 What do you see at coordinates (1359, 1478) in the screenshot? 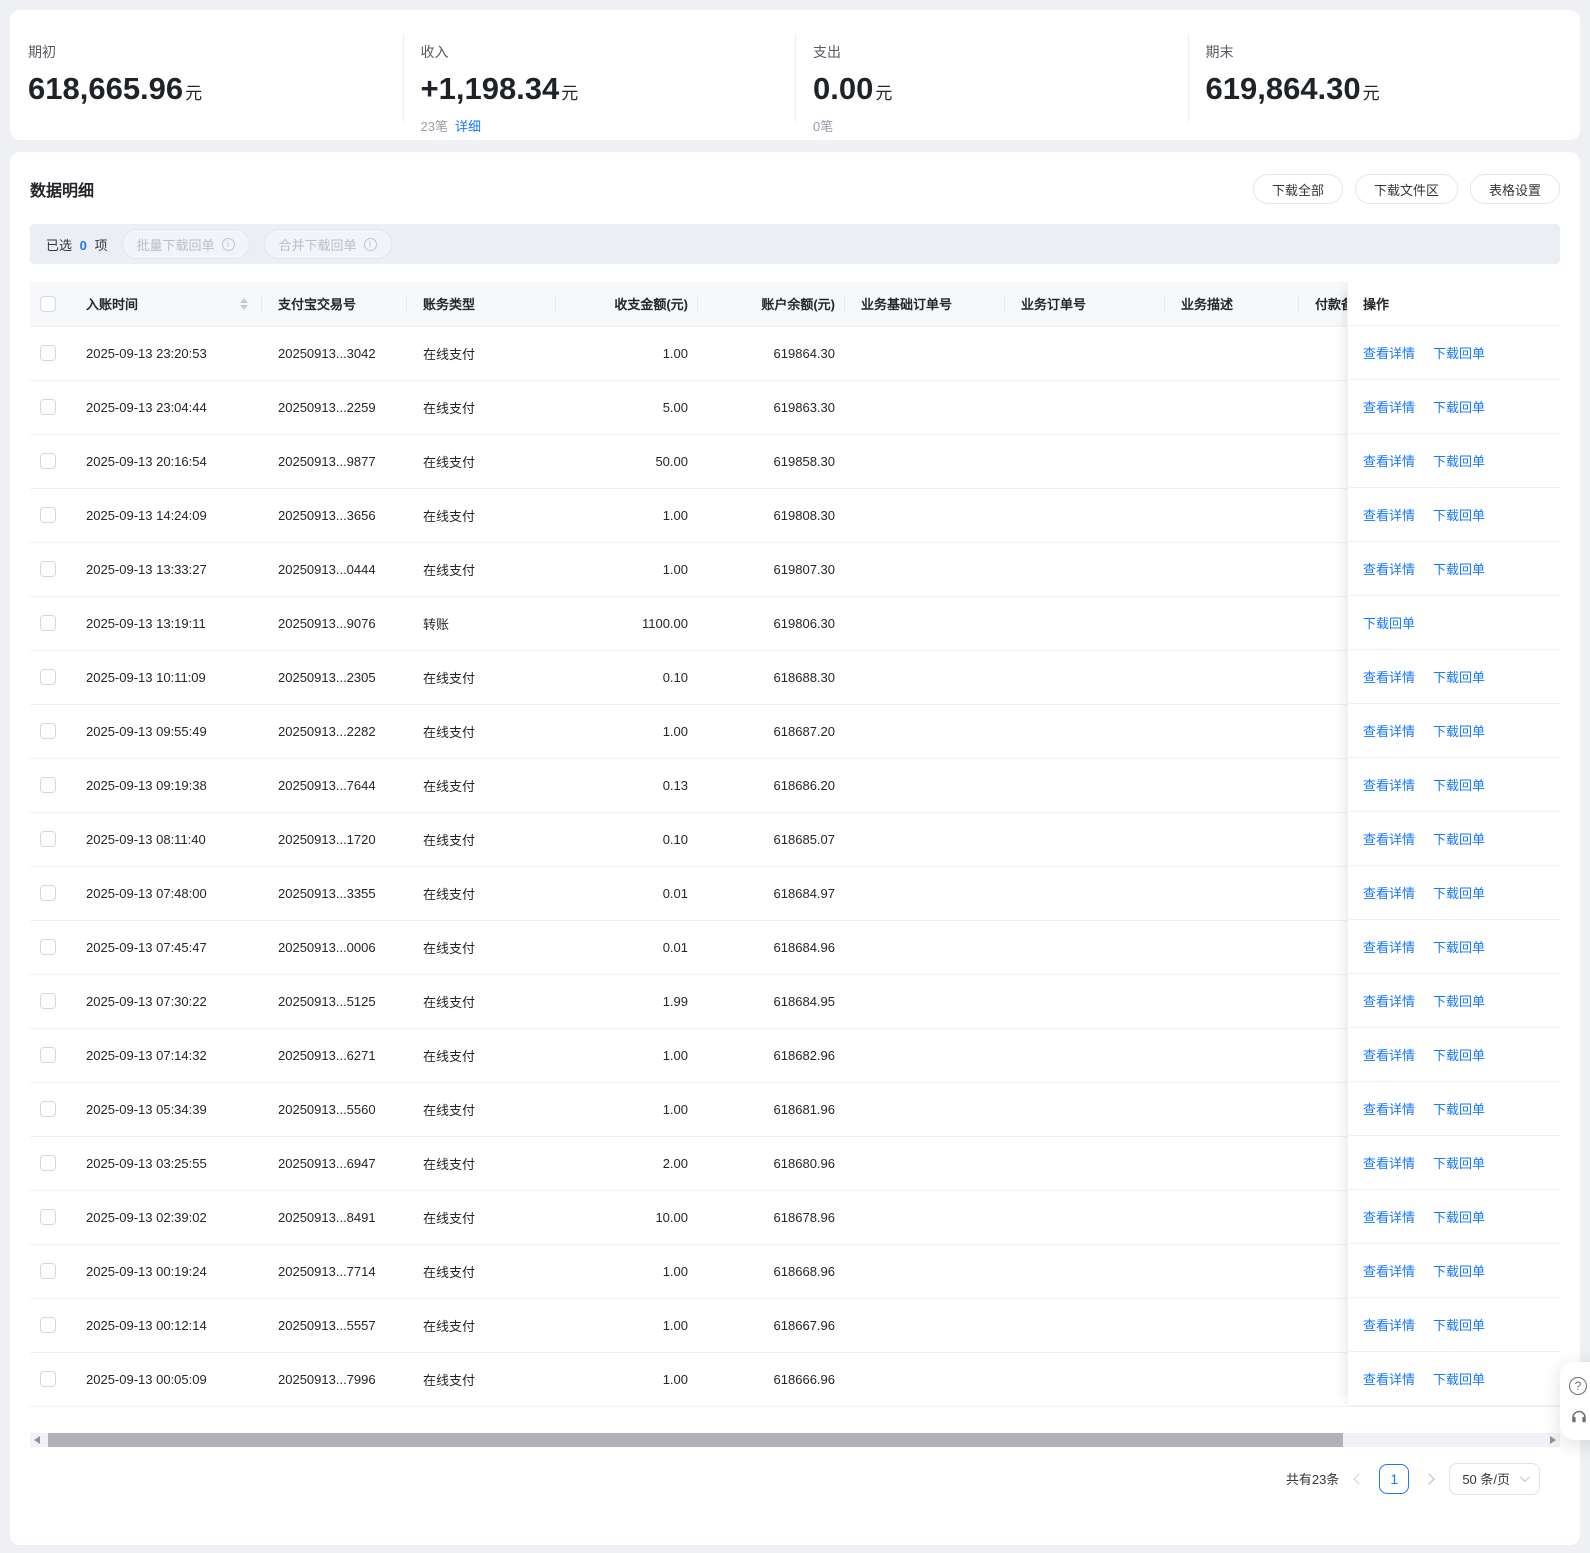
I see `prev-page-icon` at bounding box center [1359, 1478].